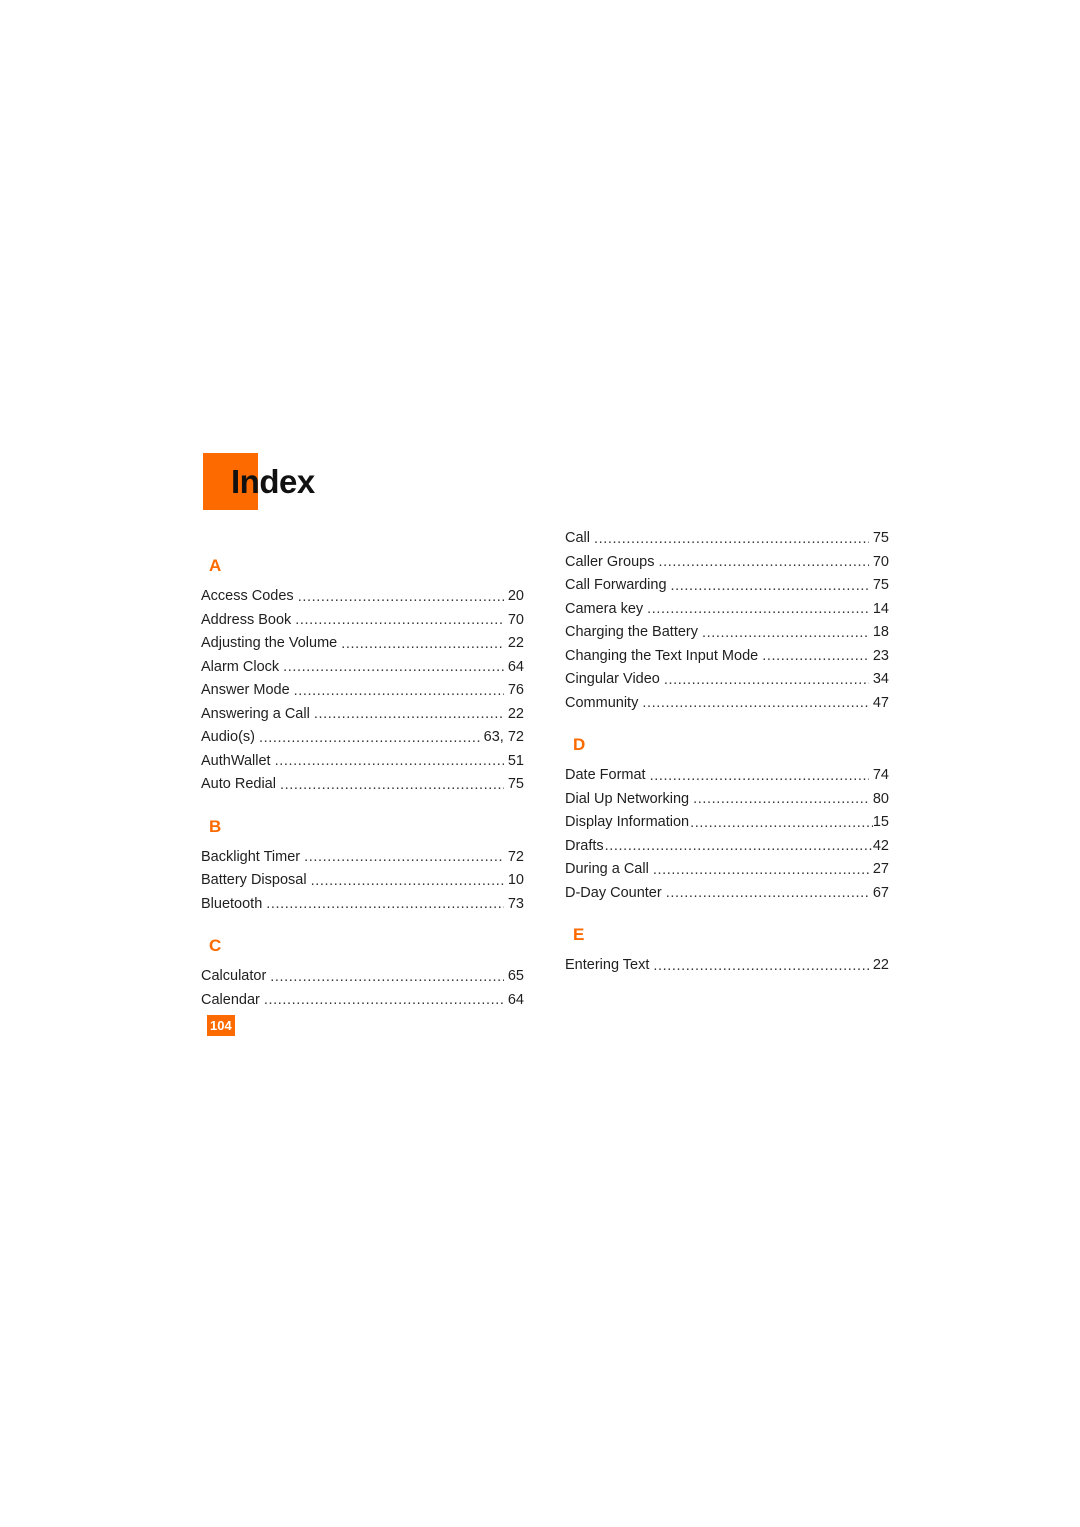 Image resolution: width=1080 pixels, height=1527 pixels. I want to click on index-entry-page: 18, so click(880, 632).